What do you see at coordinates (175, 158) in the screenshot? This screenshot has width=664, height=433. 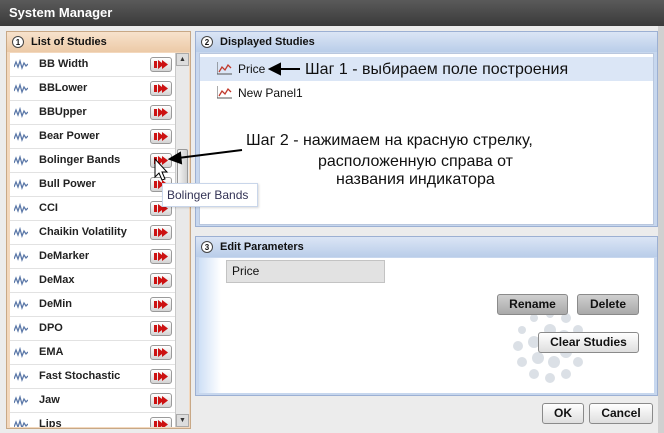 I see `annotation-arrowhead-step2` at bounding box center [175, 158].